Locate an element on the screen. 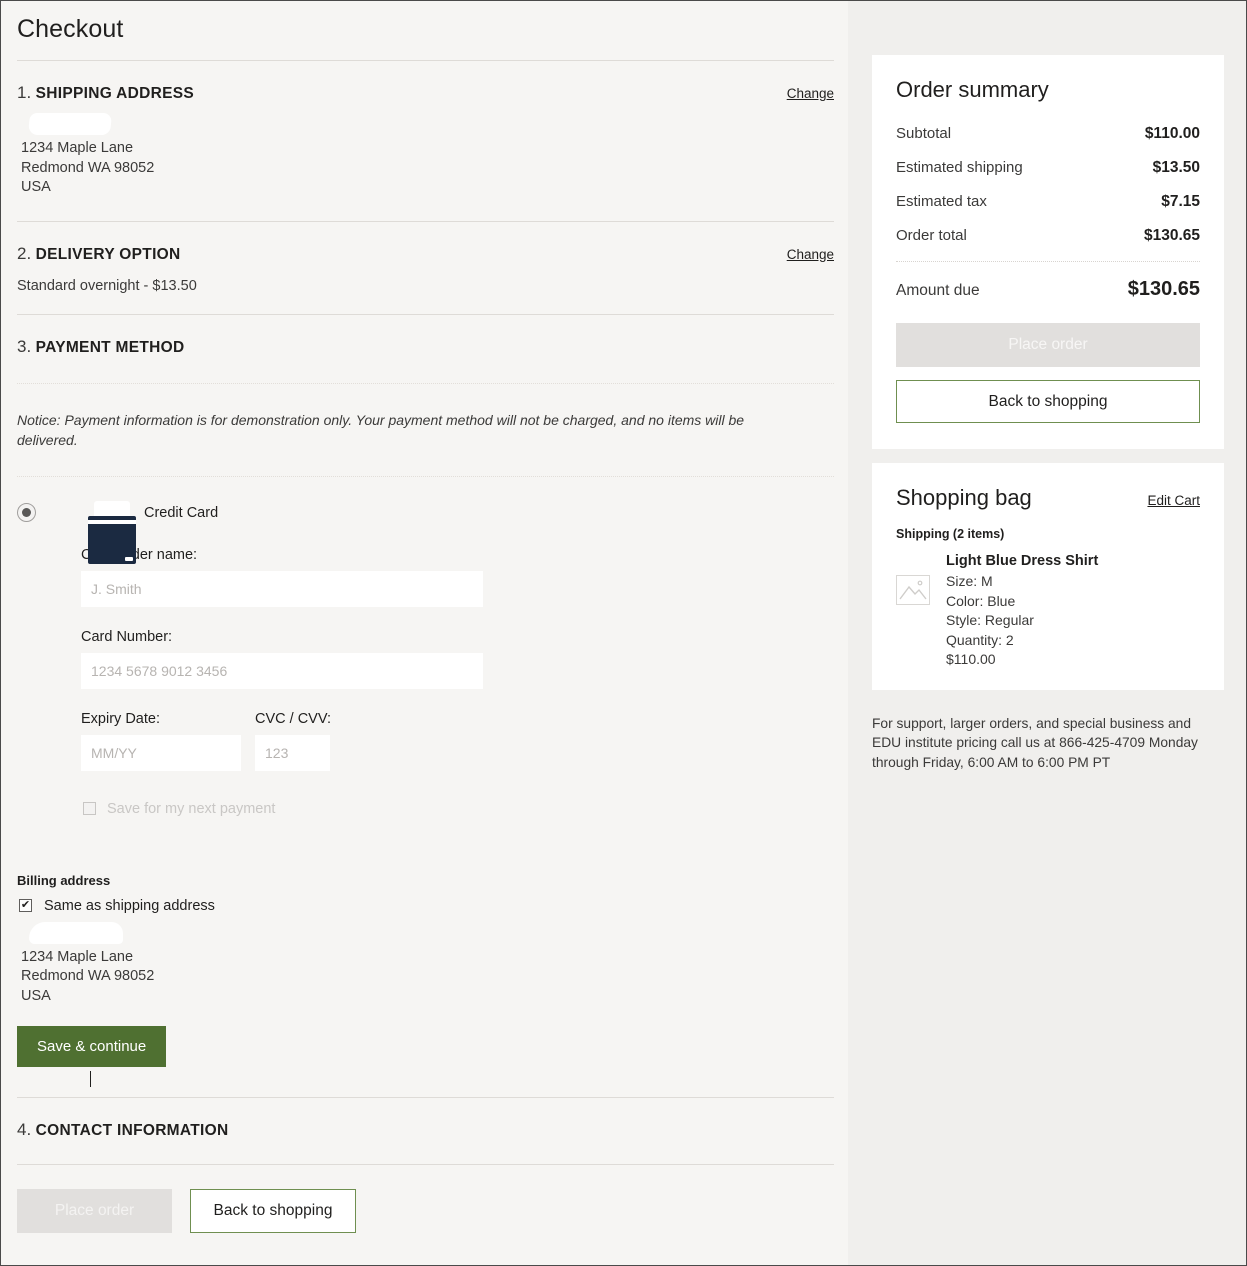 The width and height of the screenshot is (1247, 1266). delivery-option-value: Standard overnight - $13.50 is located at coordinates (107, 285).